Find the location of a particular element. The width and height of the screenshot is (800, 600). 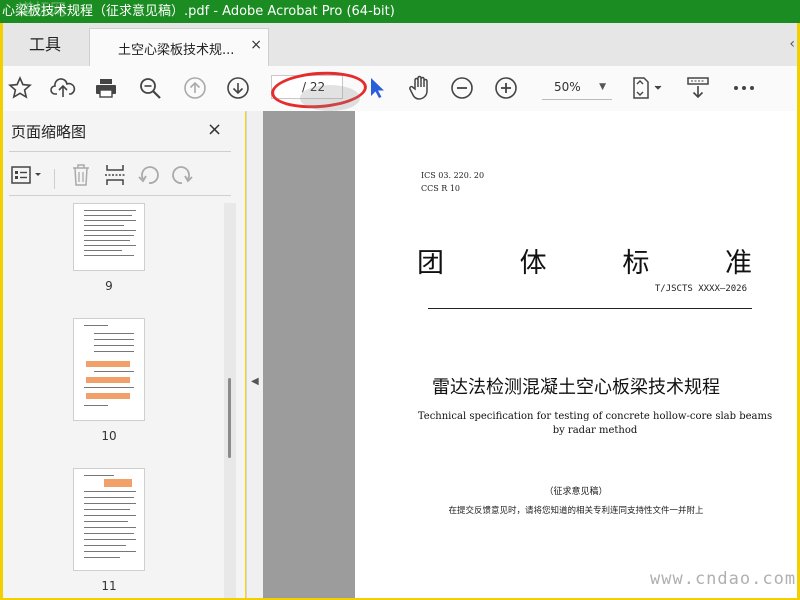

pane-title: 页面缩略图 is located at coordinates (49, 132).